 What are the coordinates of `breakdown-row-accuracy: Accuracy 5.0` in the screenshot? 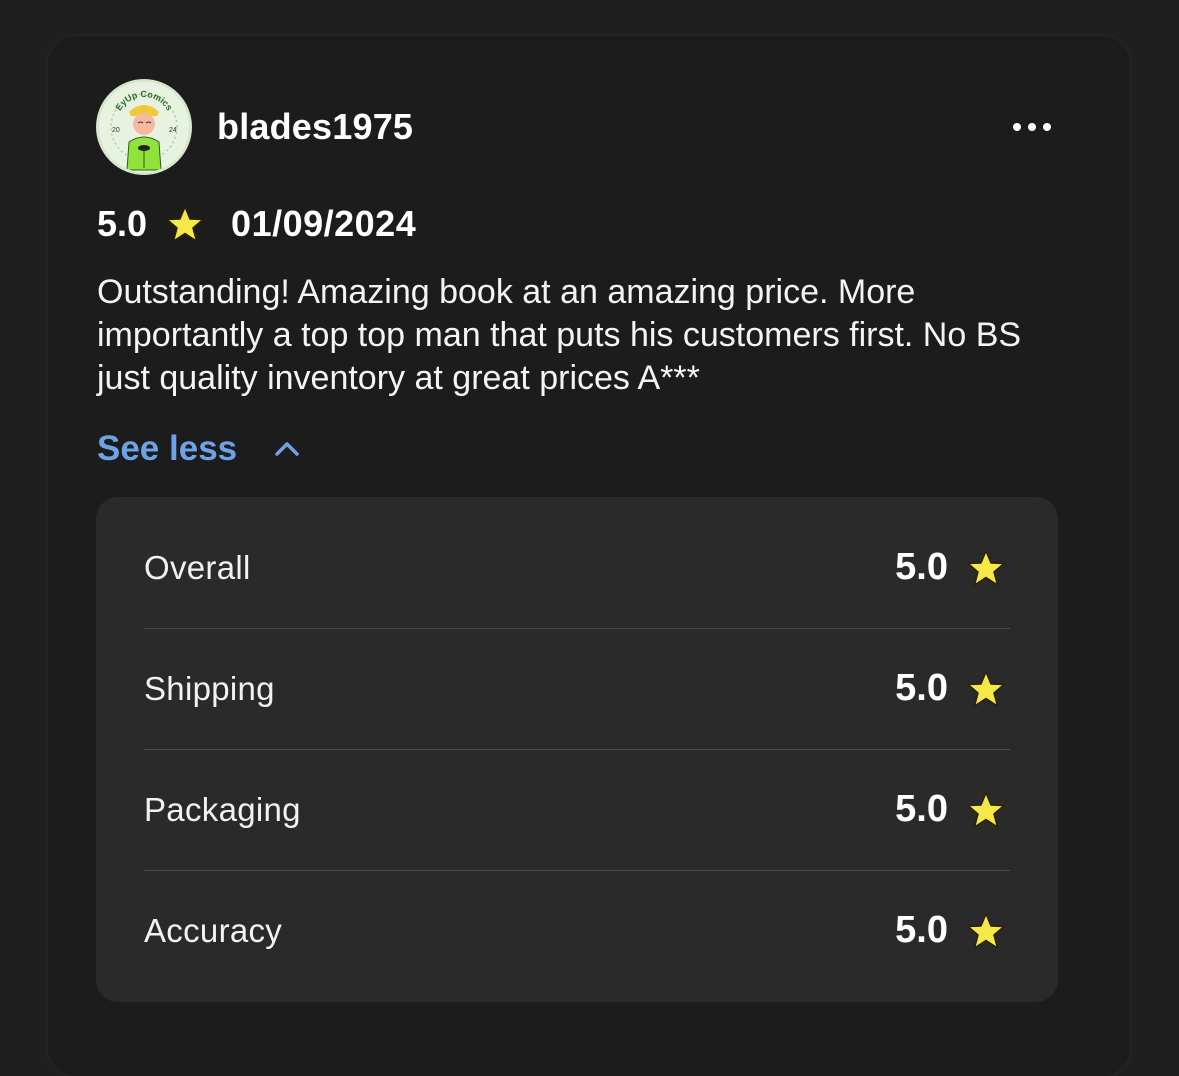 It's located at (577, 930).